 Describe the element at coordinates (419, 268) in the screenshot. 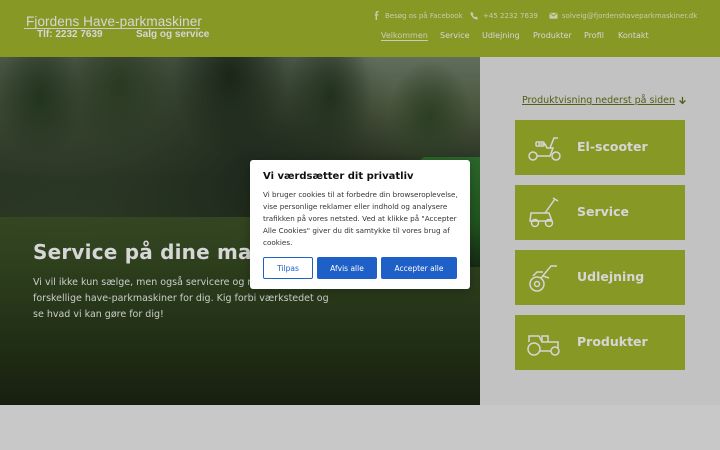

I see `accept-all-button: Accepter alle` at that location.